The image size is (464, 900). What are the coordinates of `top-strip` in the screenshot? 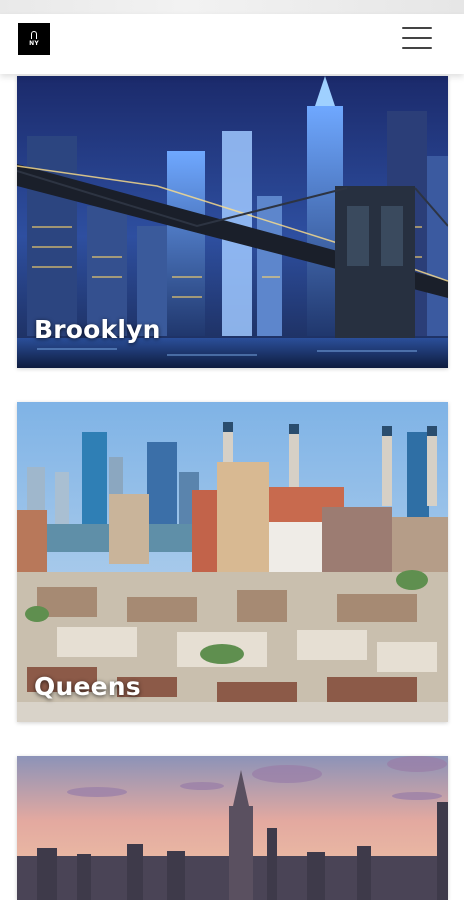 It's located at (232, 7).